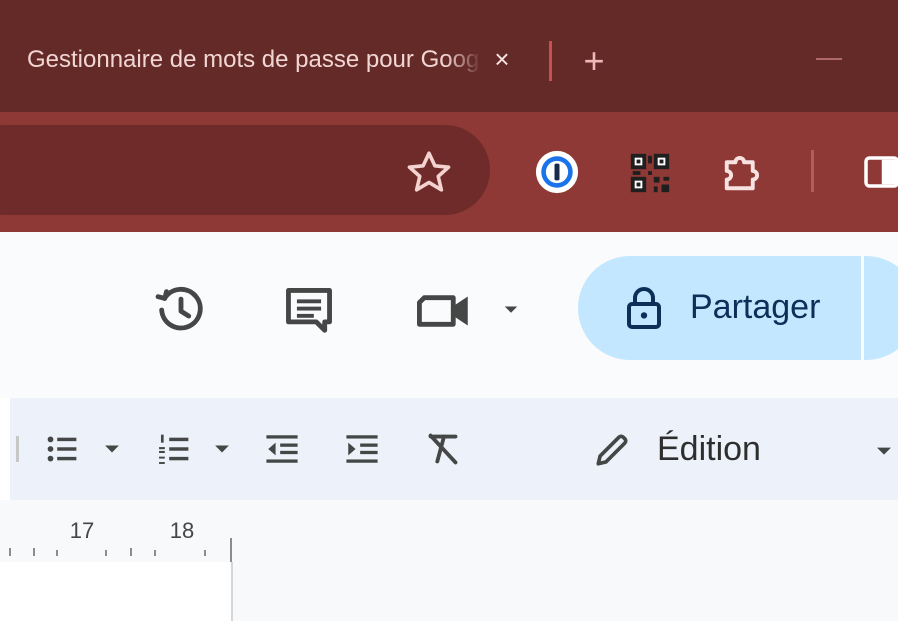  I want to click on document-page, so click(116, 591).